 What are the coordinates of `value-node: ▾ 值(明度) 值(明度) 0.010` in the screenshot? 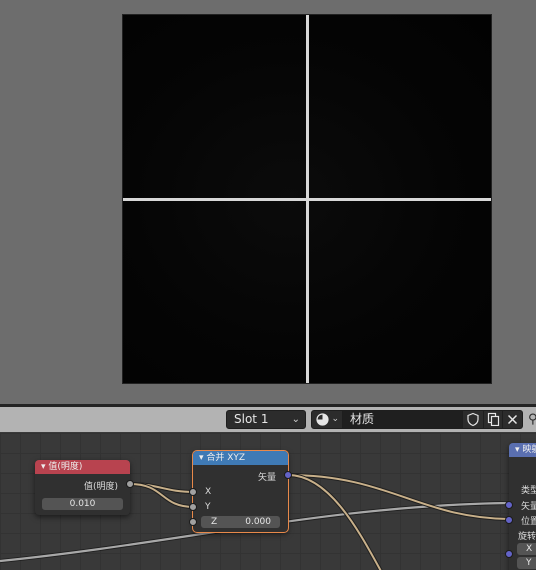 It's located at (84, 487).